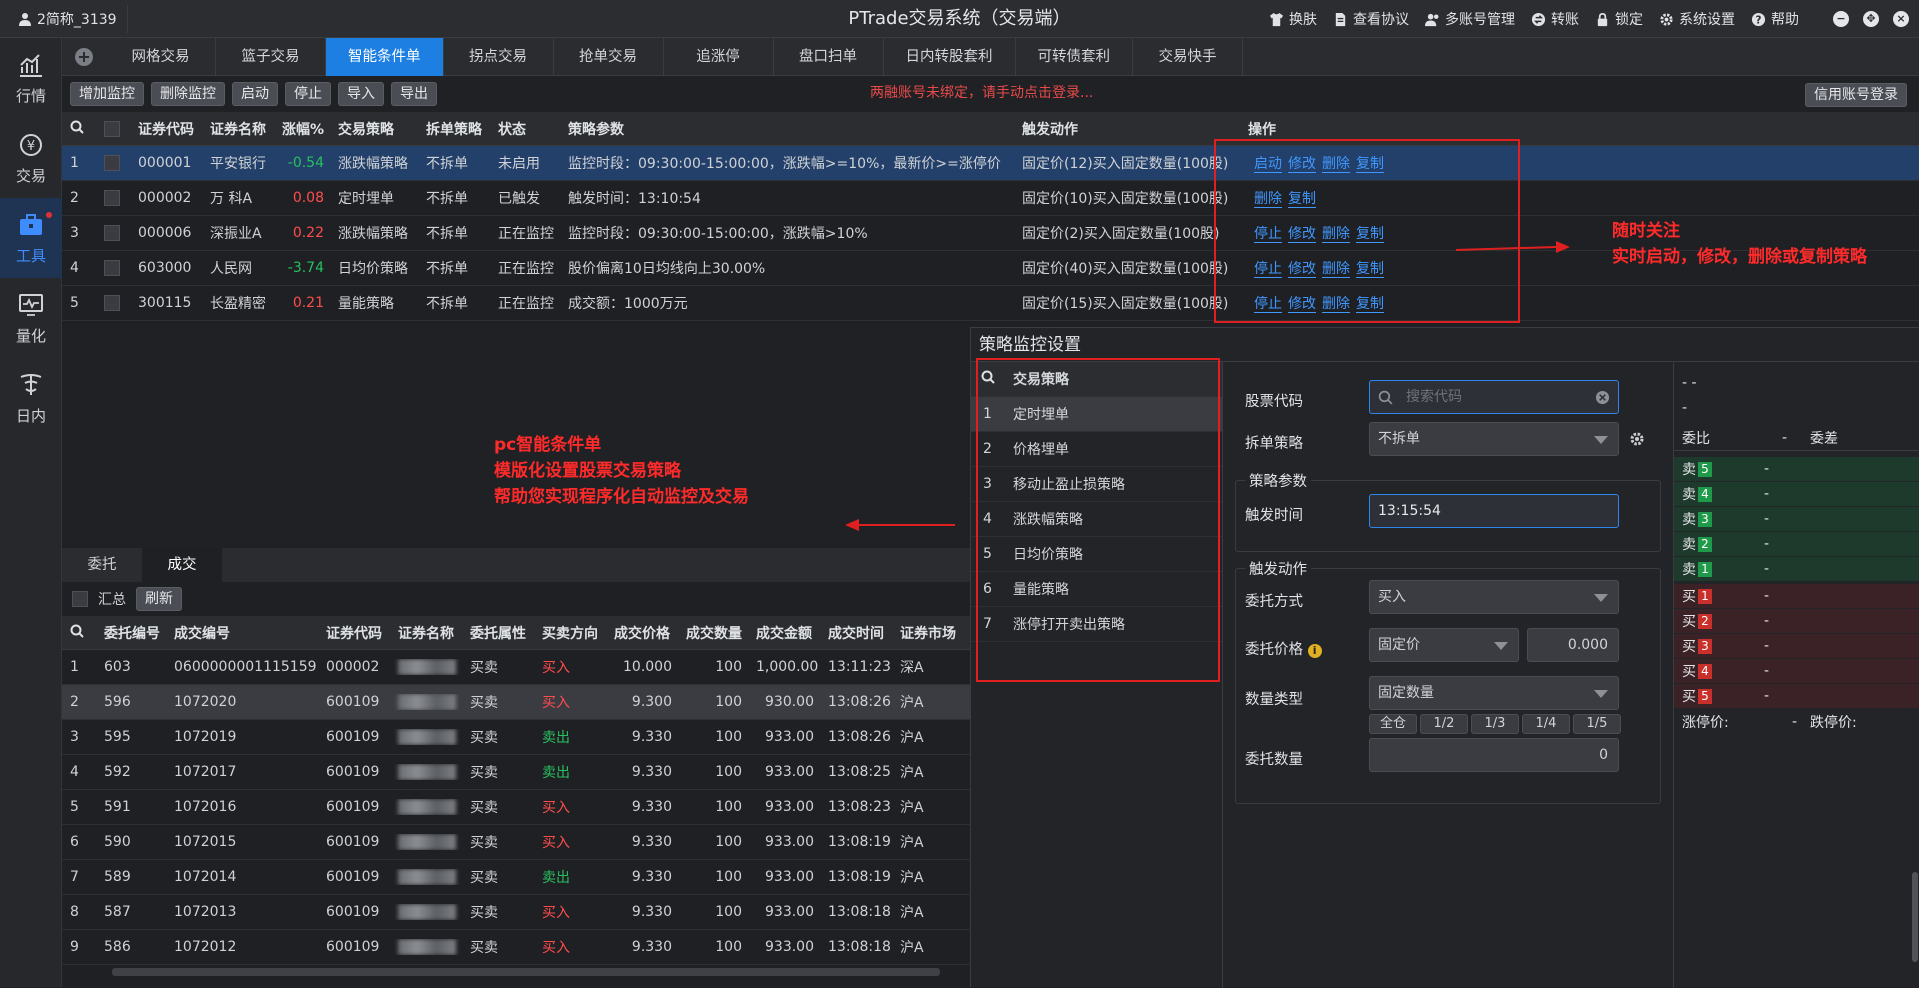 The height and width of the screenshot is (988, 1919). Describe the element at coordinates (385, 57) in the screenshot. I see `tab-smart-condition: 智能条件单` at that location.